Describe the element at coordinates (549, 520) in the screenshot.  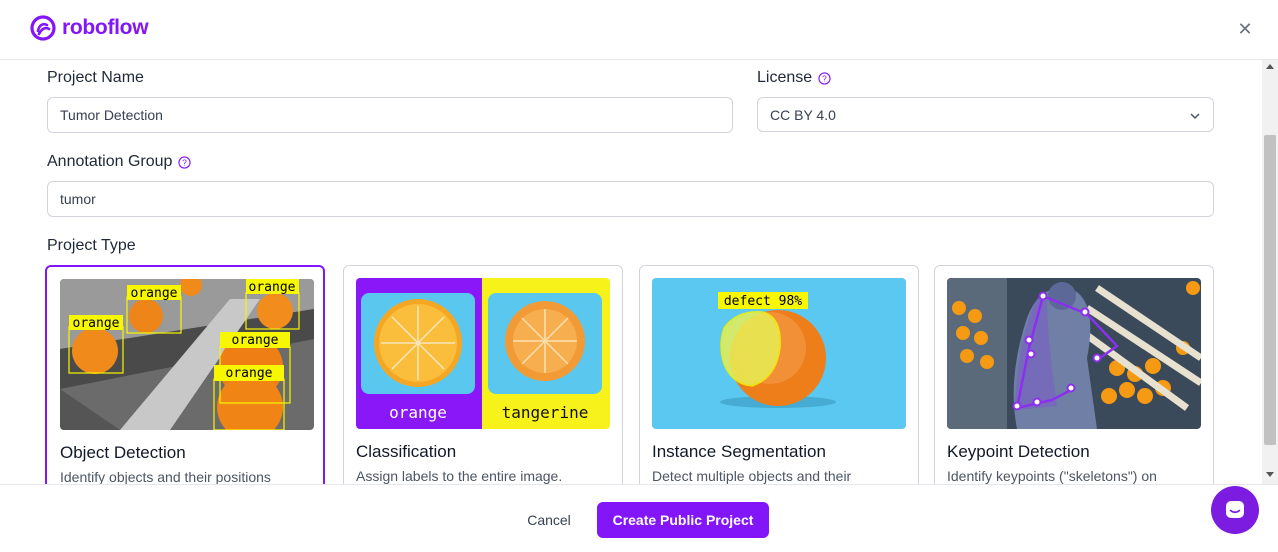
I see `cancel-button: Cancel` at that location.